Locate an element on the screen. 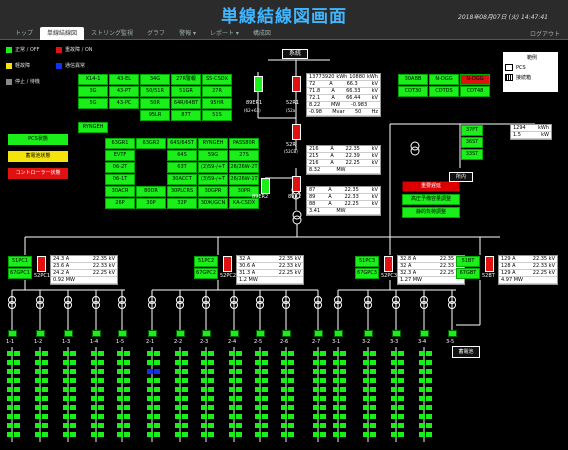  panel-a-cell: RYNGEH is located at coordinates (93, 127).